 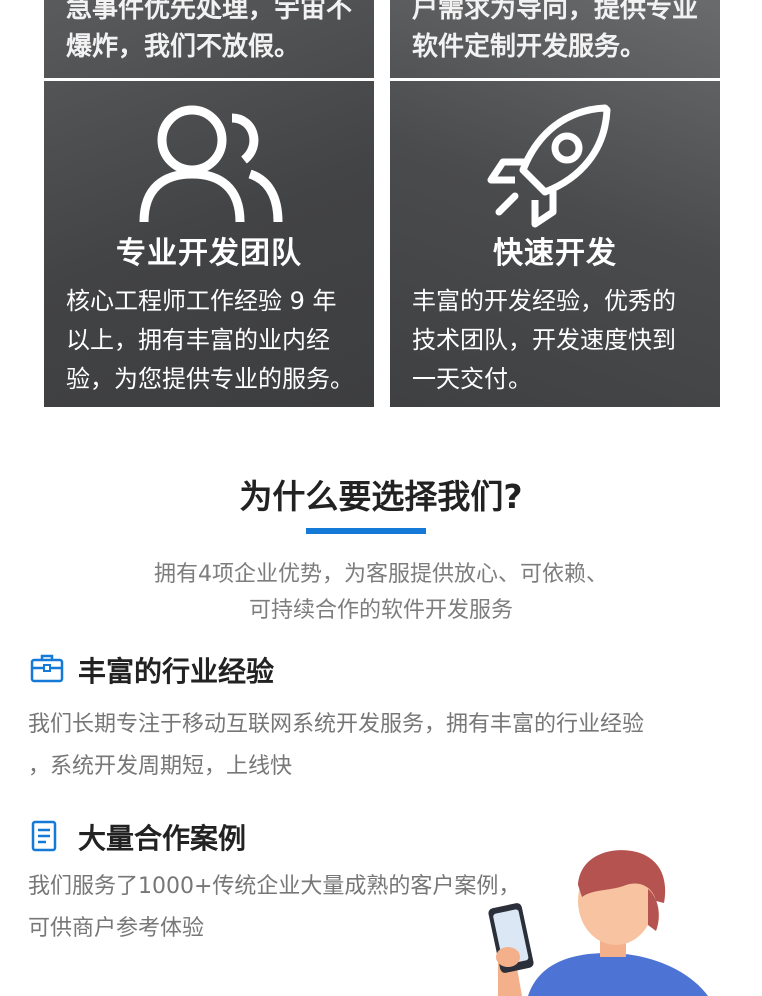 What do you see at coordinates (211, 164) in the screenshot?
I see `team-icon` at bounding box center [211, 164].